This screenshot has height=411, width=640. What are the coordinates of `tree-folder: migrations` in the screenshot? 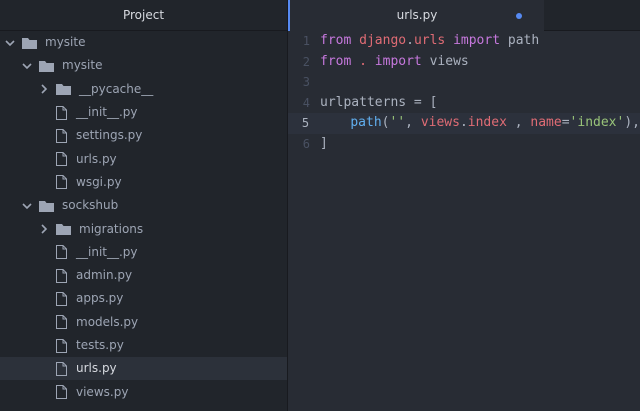 It's located at (143, 228).